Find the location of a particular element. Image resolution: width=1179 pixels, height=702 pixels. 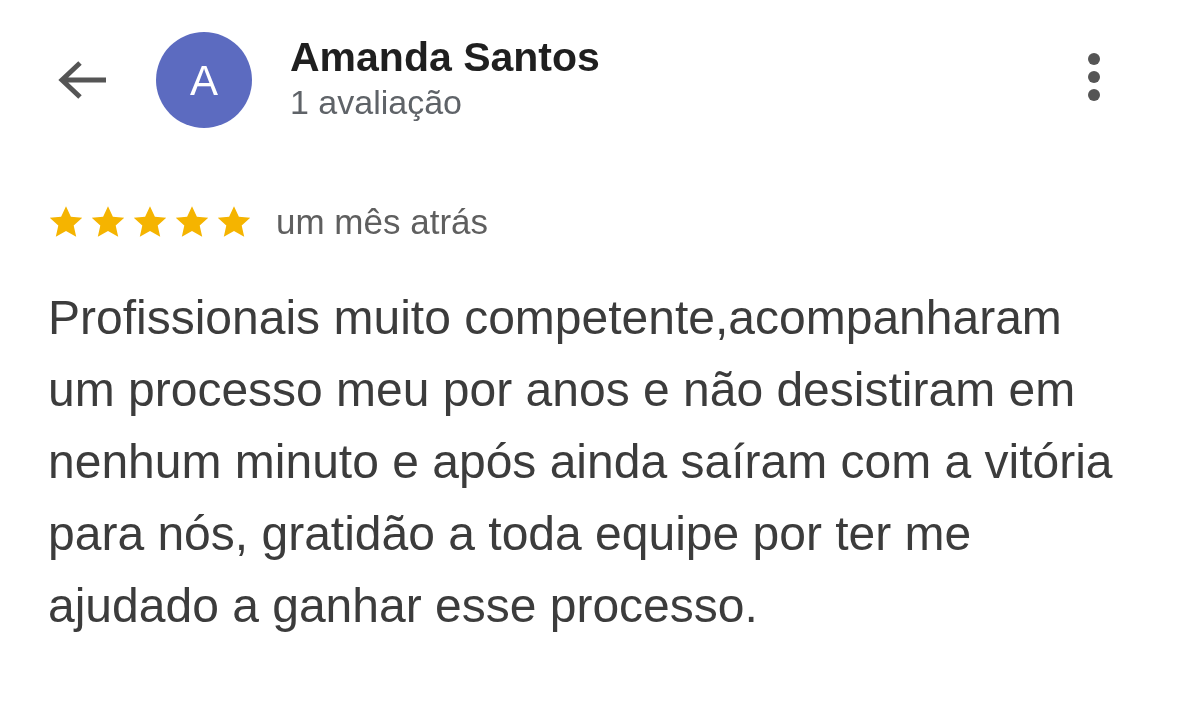

more-options-icon is located at coordinates (1094, 77).